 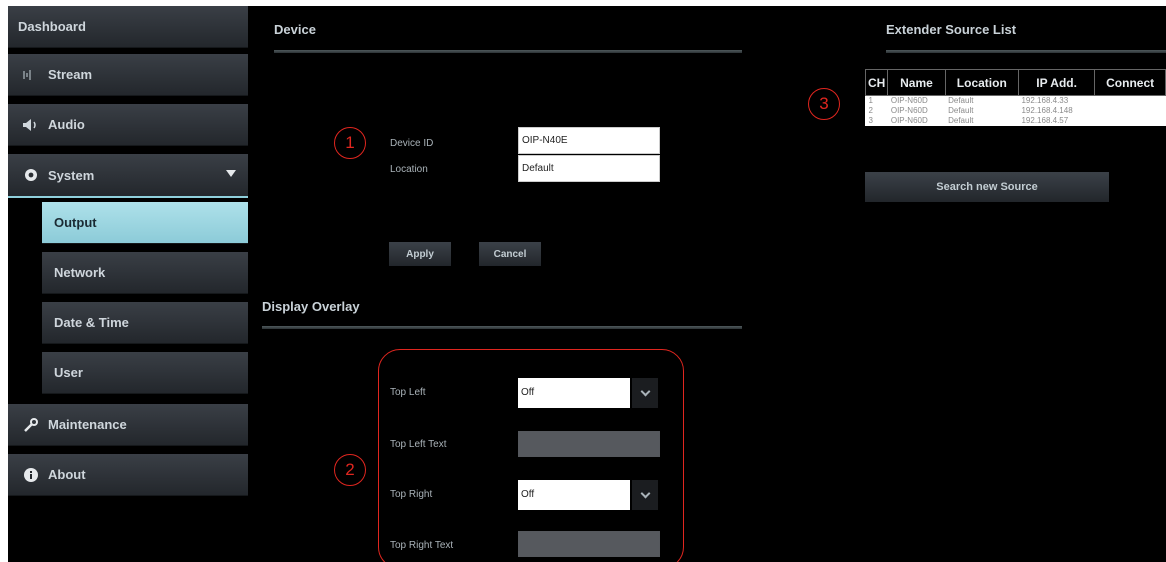 What do you see at coordinates (409, 169) in the screenshot?
I see `location-label: Location` at bounding box center [409, 169].